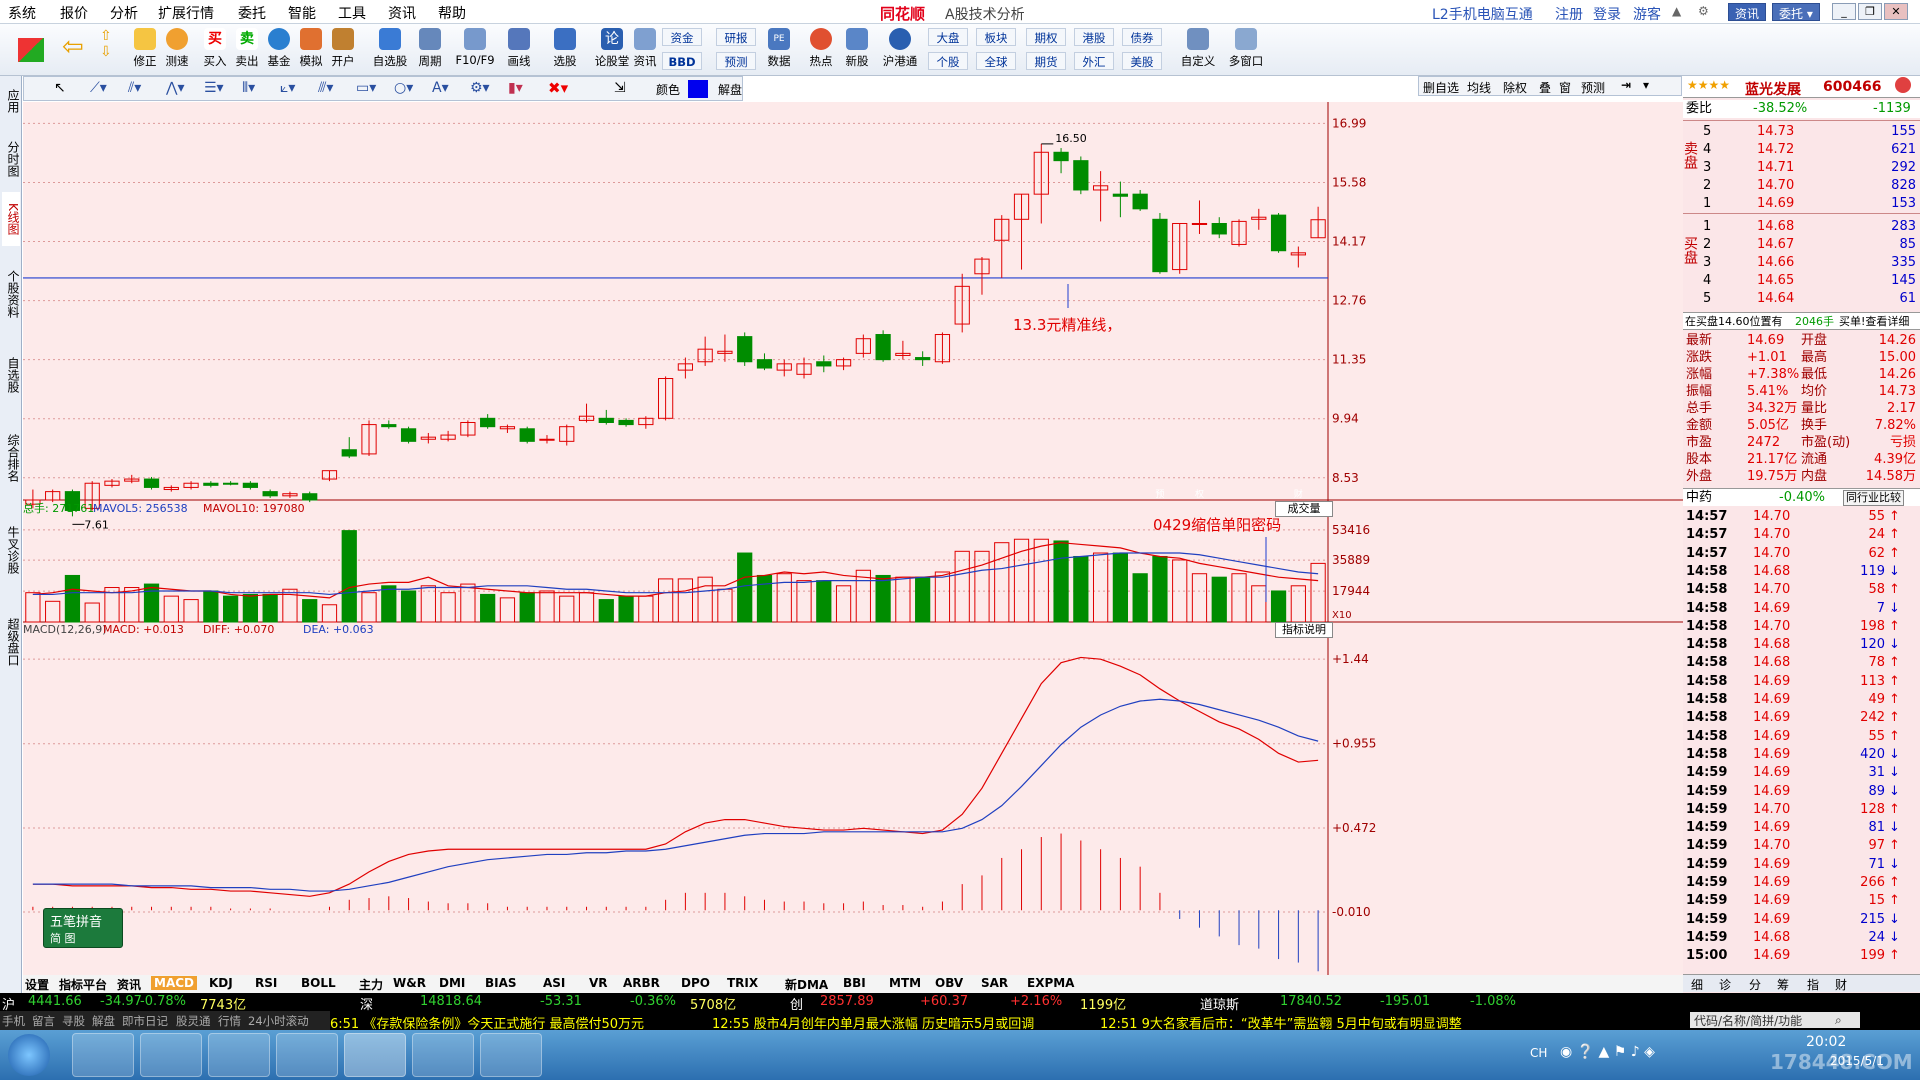 The height and width of the screenshot is (1080, 1920). What do you see at coordinates (145, 48) in the screenshot?
I see `toolbar-fix: 修正` at bounding box center [145, 48].